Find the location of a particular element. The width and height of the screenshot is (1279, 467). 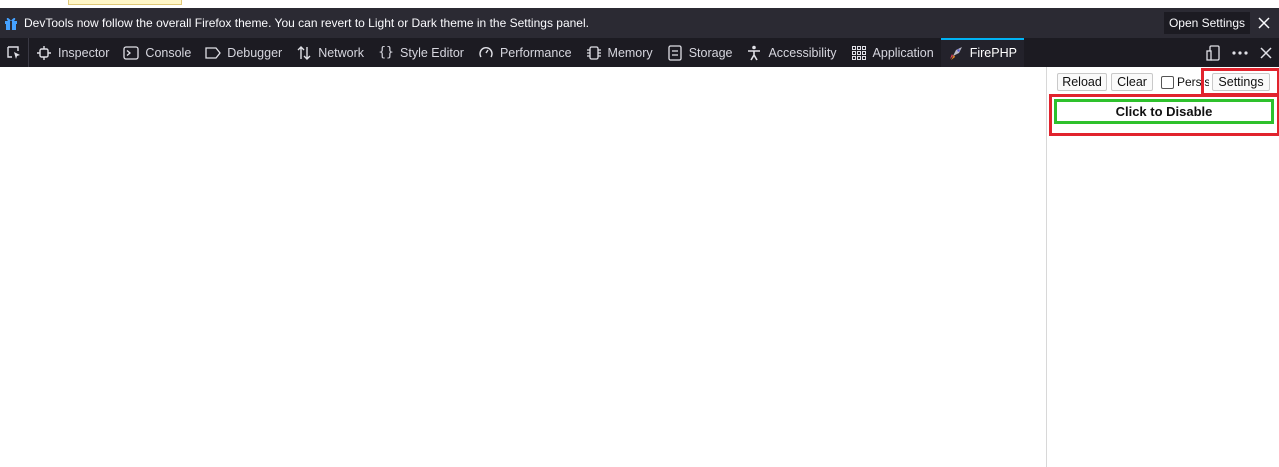

tab-memory-label: Memory is located at coordinates (630, 52).